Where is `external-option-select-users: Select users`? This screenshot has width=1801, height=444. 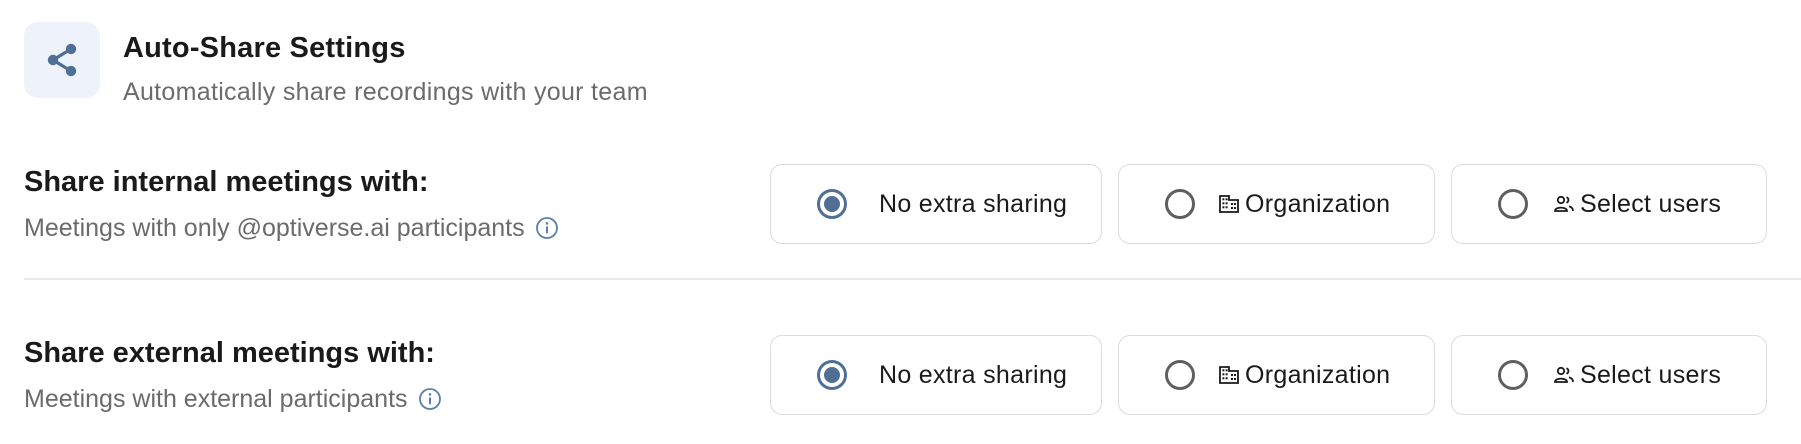 external-option-select-users: Select users is located at coordinates (1609, 375).